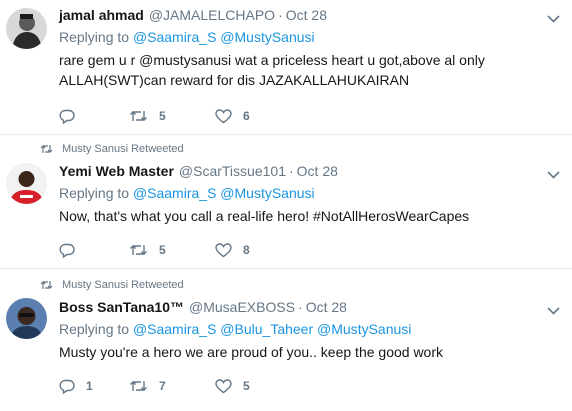 The image size is (572, 411). I want to click on tweet-actions: 5 6, so click(167, 116).